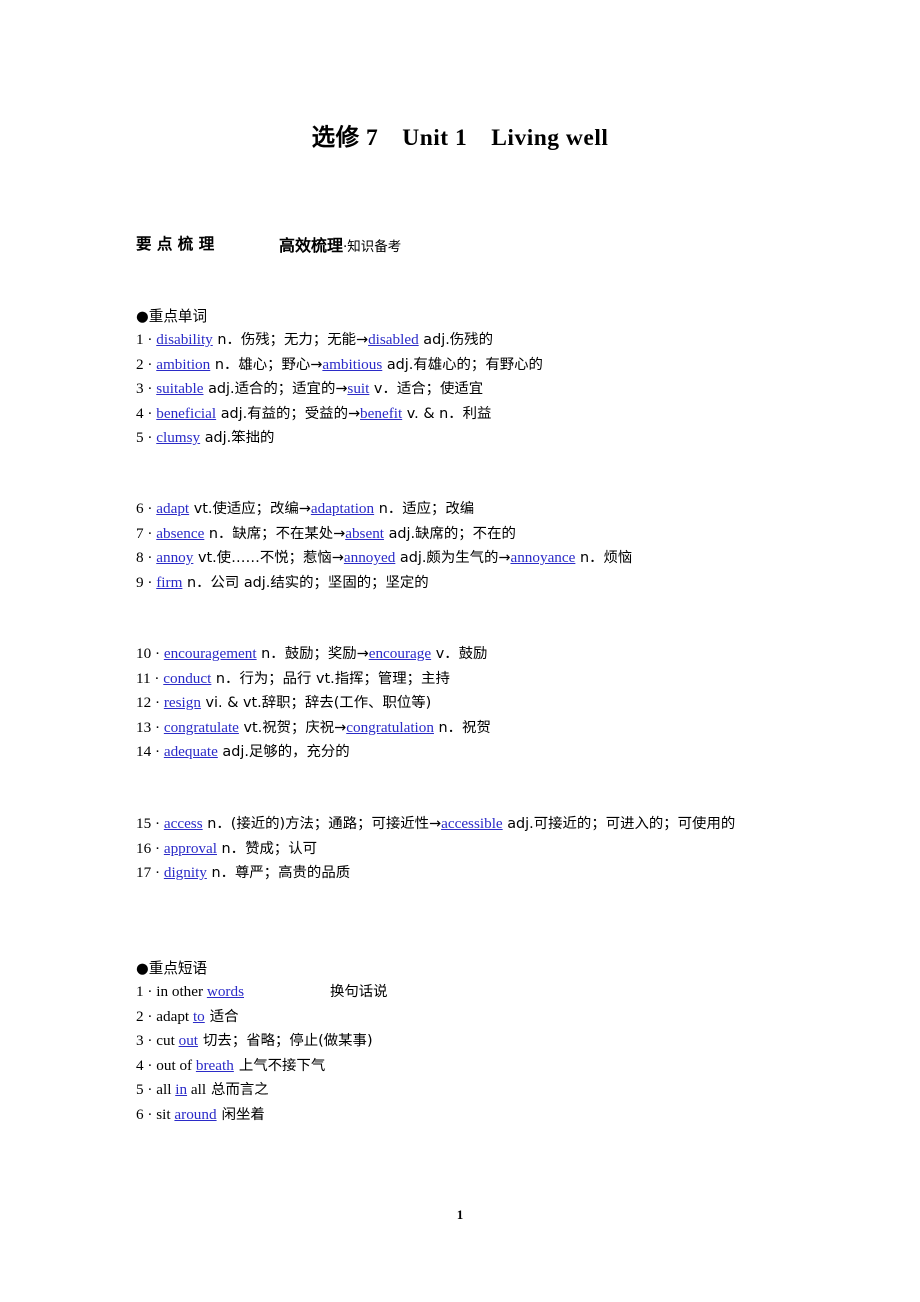 The image size is (920, 1302). Describe the element at coordinates (150, 678) in the screenshot. I see `entry-number: 11 ·` at that location.